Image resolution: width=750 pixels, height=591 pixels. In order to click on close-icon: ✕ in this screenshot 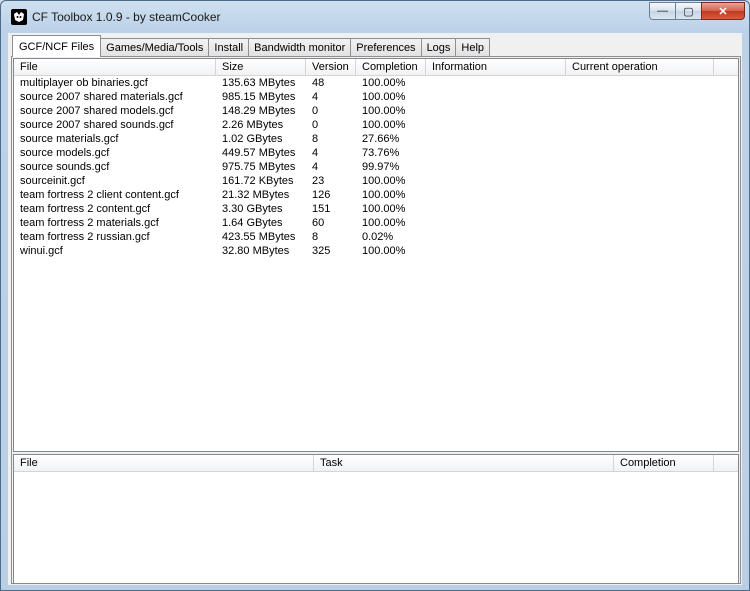, I will do `click(723, 11)`.